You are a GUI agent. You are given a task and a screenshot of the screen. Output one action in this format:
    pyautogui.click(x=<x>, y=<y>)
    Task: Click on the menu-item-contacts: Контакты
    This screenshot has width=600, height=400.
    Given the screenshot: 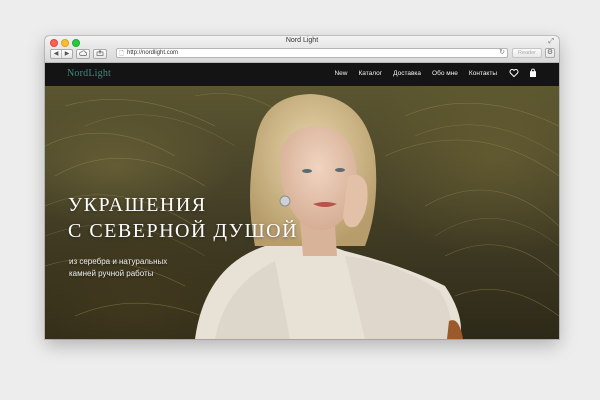 What is the action you would take?
    pyautogui.click(x=483, y=73)
    